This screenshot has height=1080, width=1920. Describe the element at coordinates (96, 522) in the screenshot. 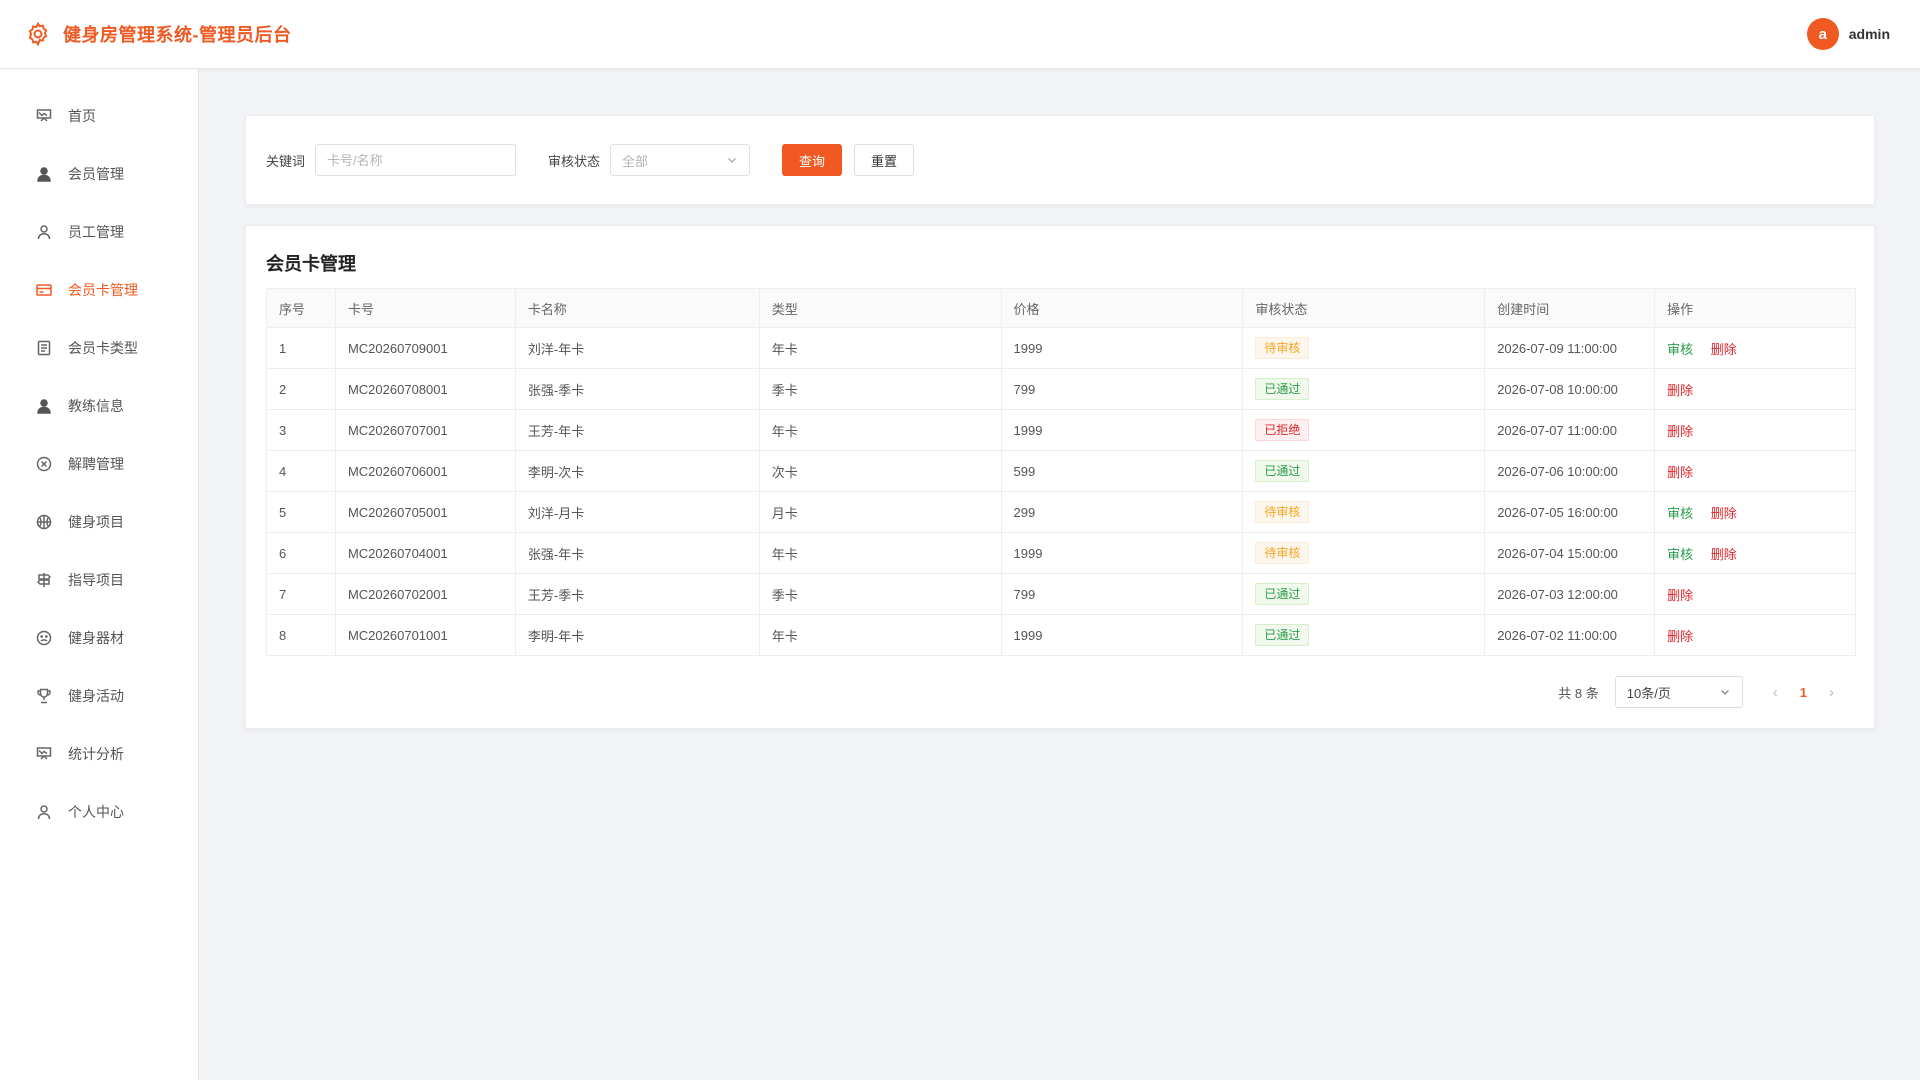

I see `sidebar-item-label: 健身项目` at that location.